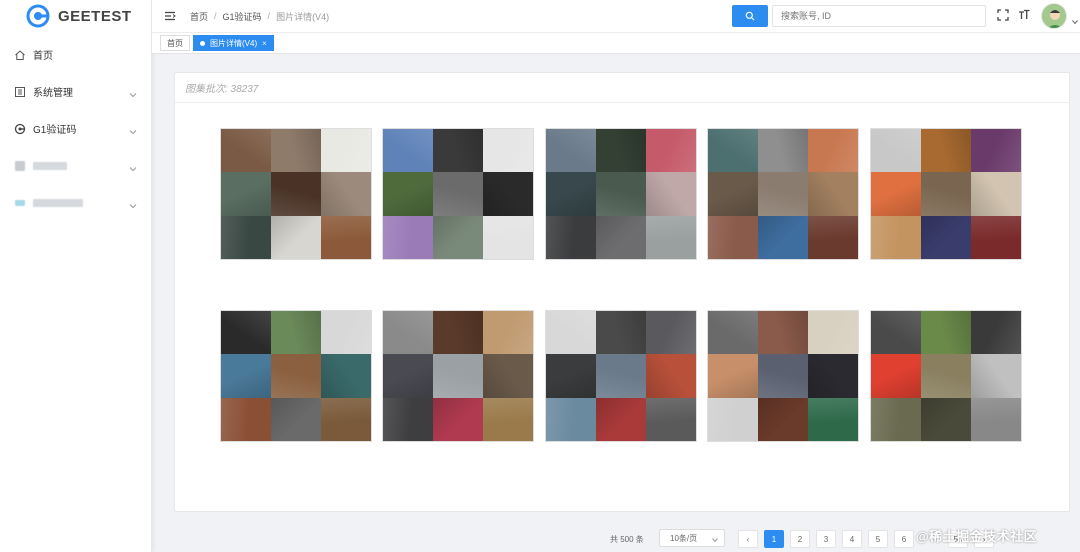 The width and height of the screenshot is (1080, 552). What do you see at coordinates (170, 16) in the screenshot?
I see `menu-collapse-icon` at bounding box center [170, 16].